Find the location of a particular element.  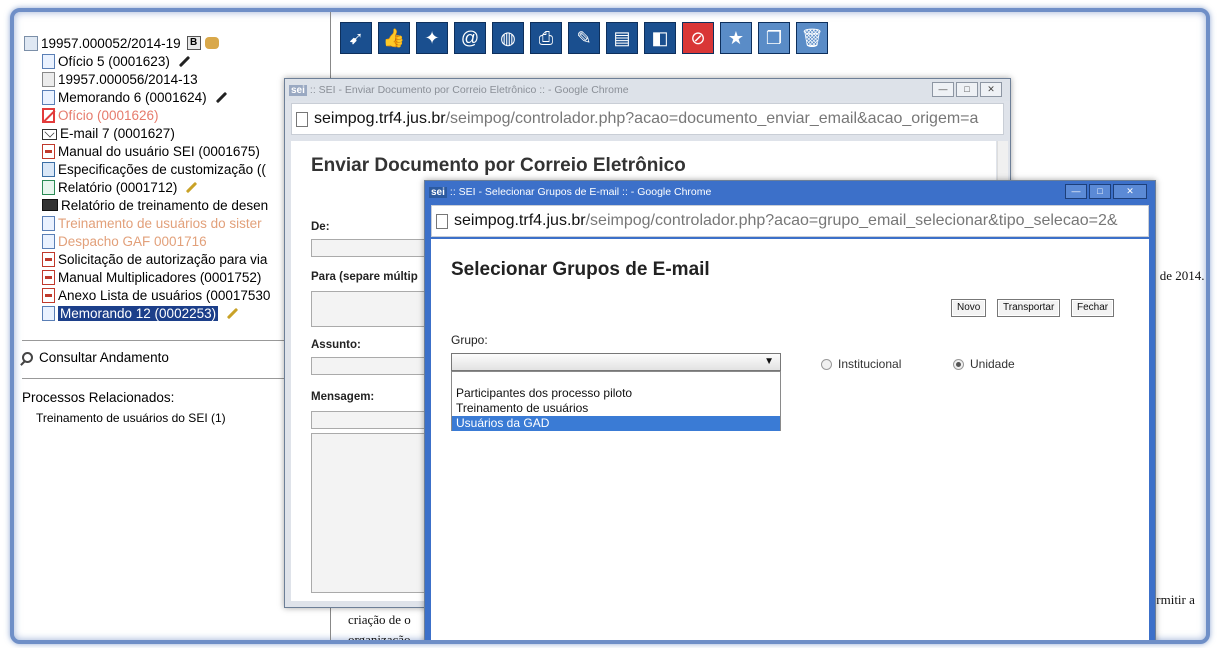

tree-item-label: Relatório de treinamento de desen is located at coordinates (165, 205).